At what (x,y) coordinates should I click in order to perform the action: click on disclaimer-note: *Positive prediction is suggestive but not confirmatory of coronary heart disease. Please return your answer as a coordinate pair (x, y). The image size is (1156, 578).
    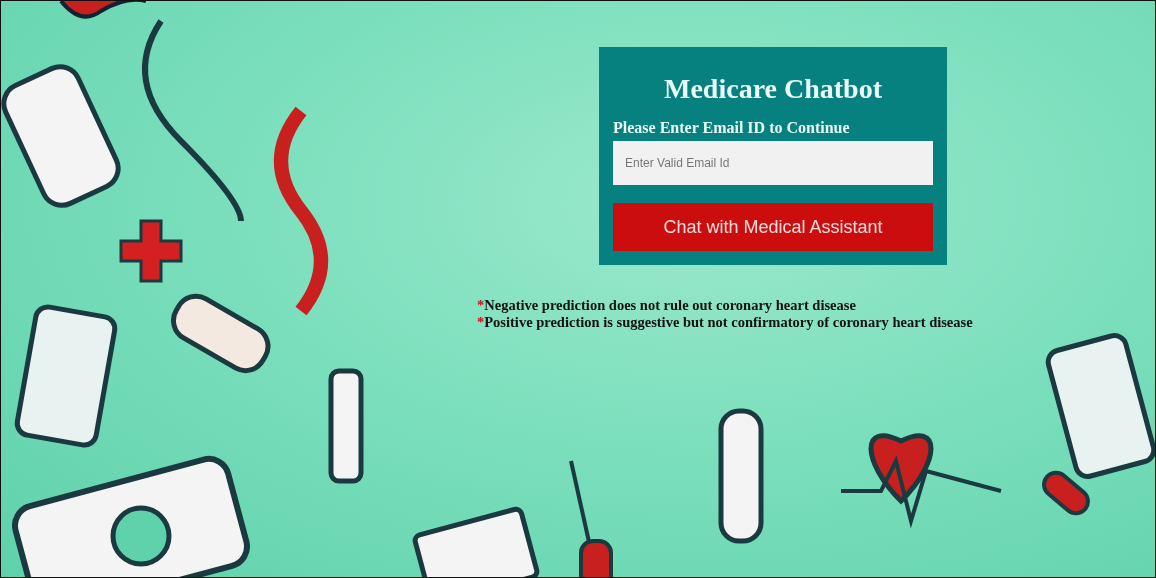
    Looking at the image, I should click on (725, 322).